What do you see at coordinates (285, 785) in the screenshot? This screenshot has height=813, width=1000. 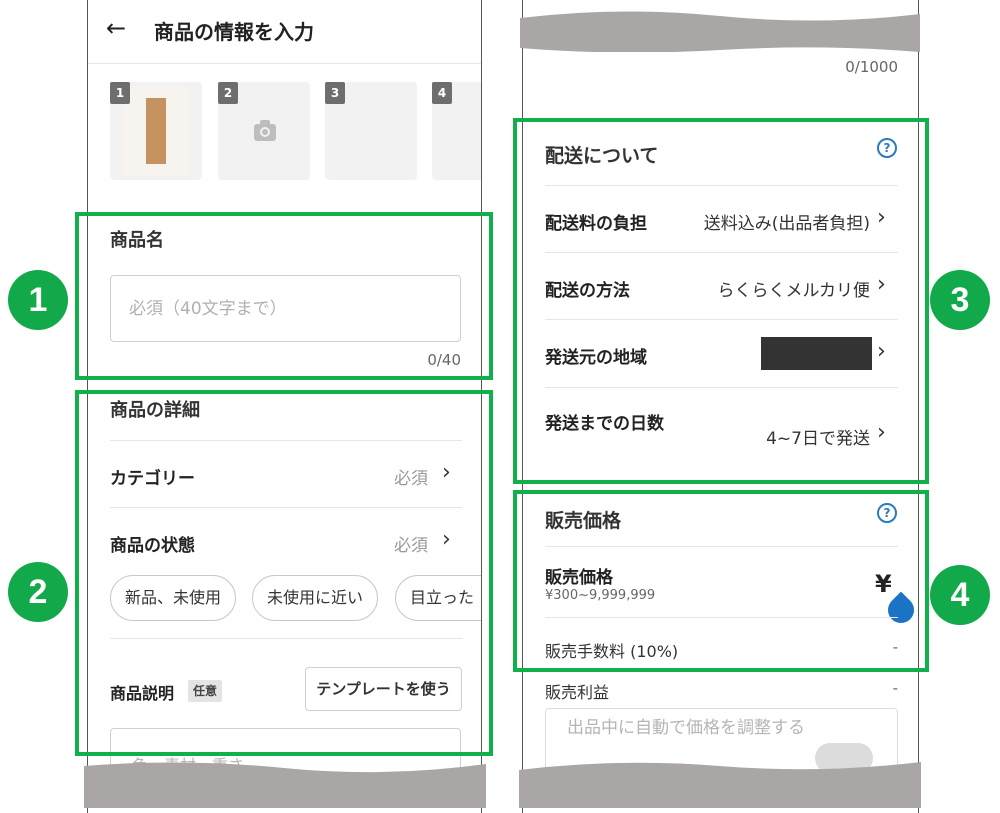 I see `torn-edge-bottom-left` at bounding box center [285, 785].